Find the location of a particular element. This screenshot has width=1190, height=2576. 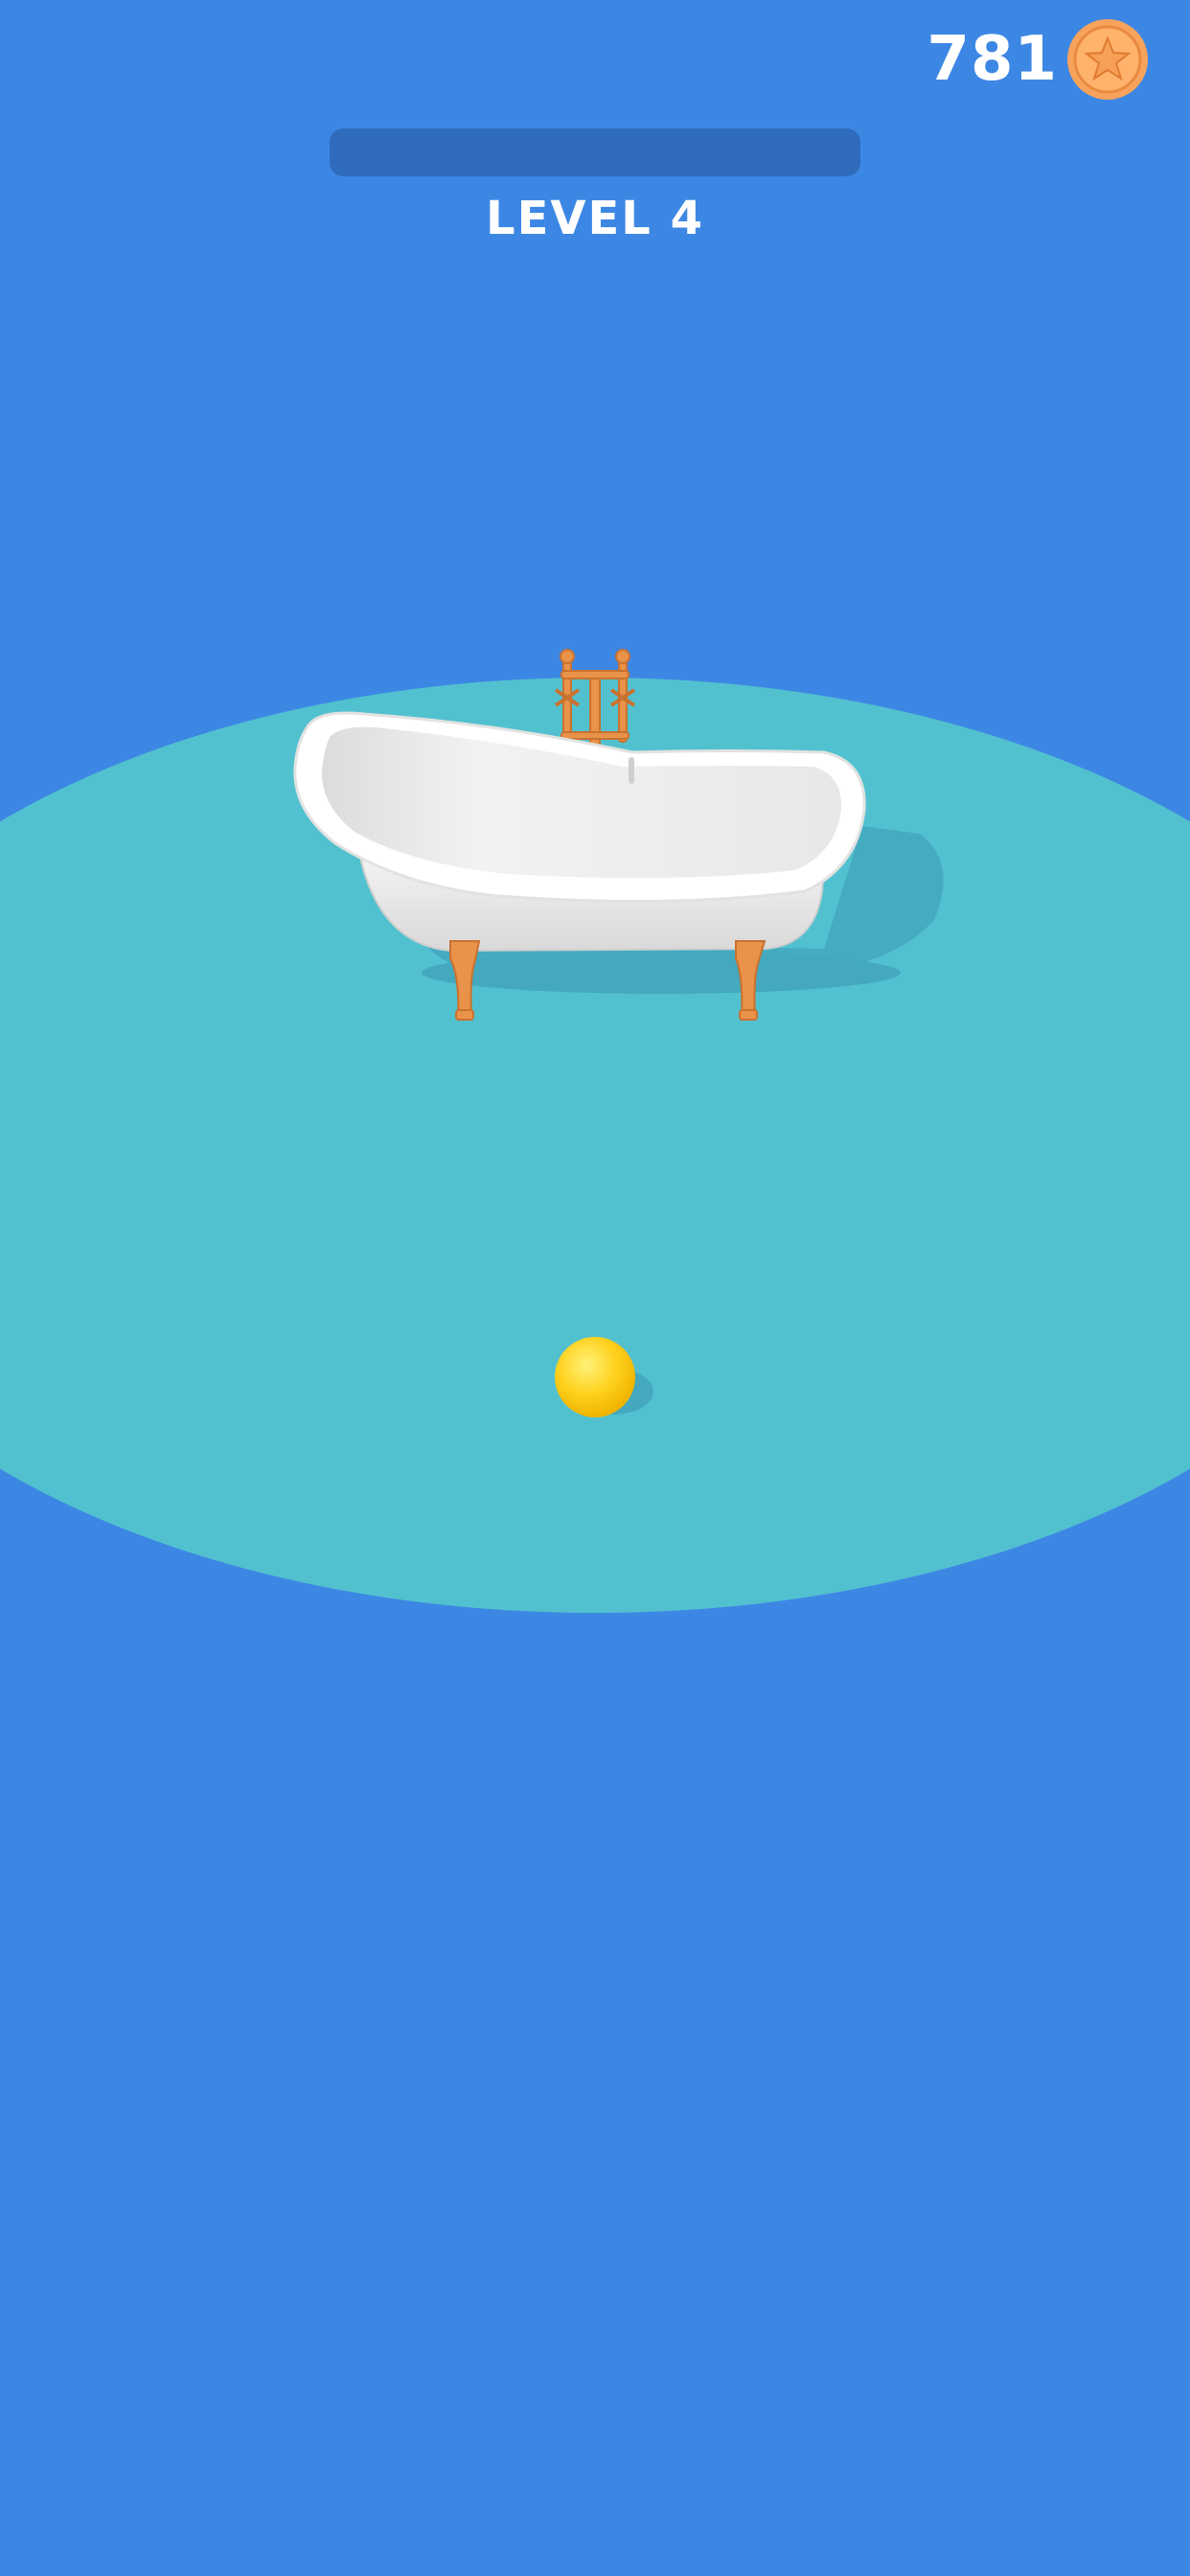

coin-count: 781 is located at coordinates (992, 59).